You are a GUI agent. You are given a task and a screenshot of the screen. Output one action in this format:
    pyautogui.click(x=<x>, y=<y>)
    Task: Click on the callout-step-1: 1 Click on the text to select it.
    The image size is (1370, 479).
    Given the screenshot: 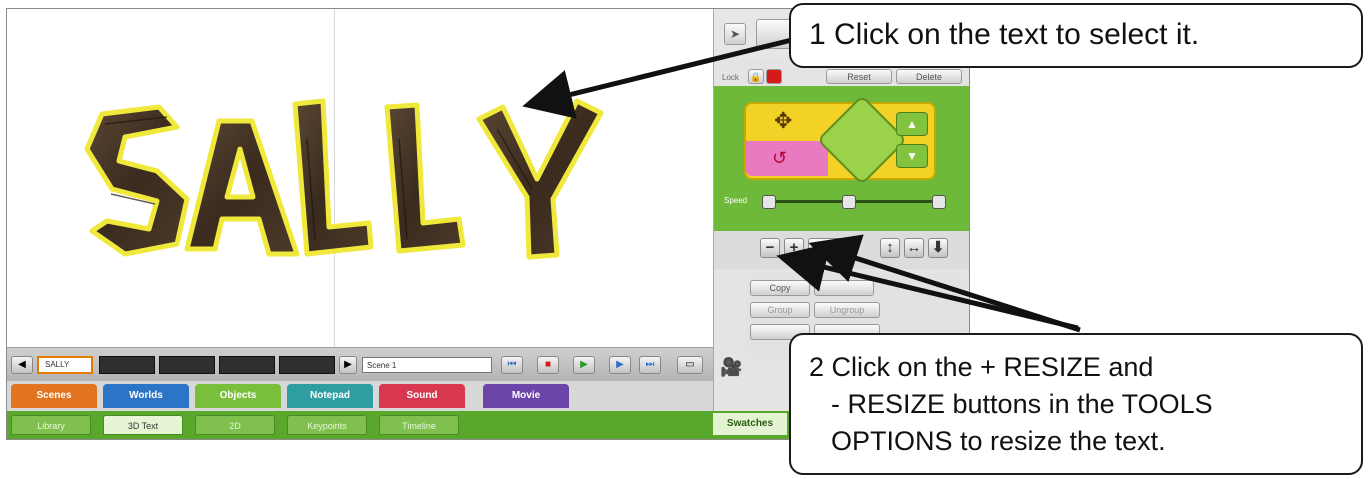 What is the action you would take?
    pyautogui.click(x=1076, y=35)
    